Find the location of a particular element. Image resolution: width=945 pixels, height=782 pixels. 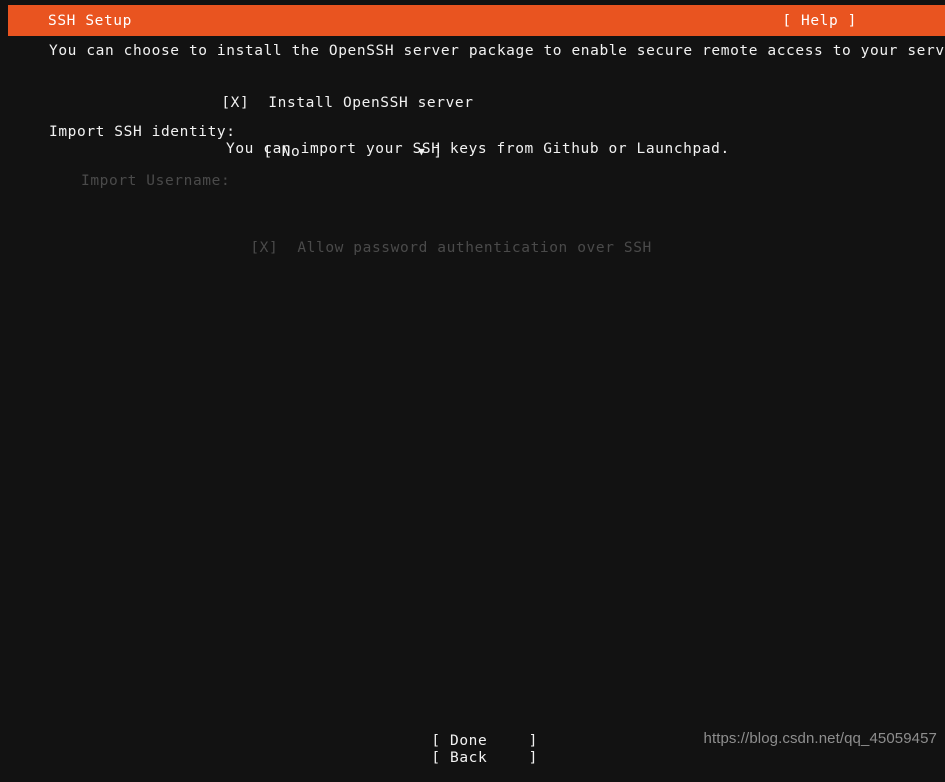

back-button: [ Back] is located at coordinates (466, 758).